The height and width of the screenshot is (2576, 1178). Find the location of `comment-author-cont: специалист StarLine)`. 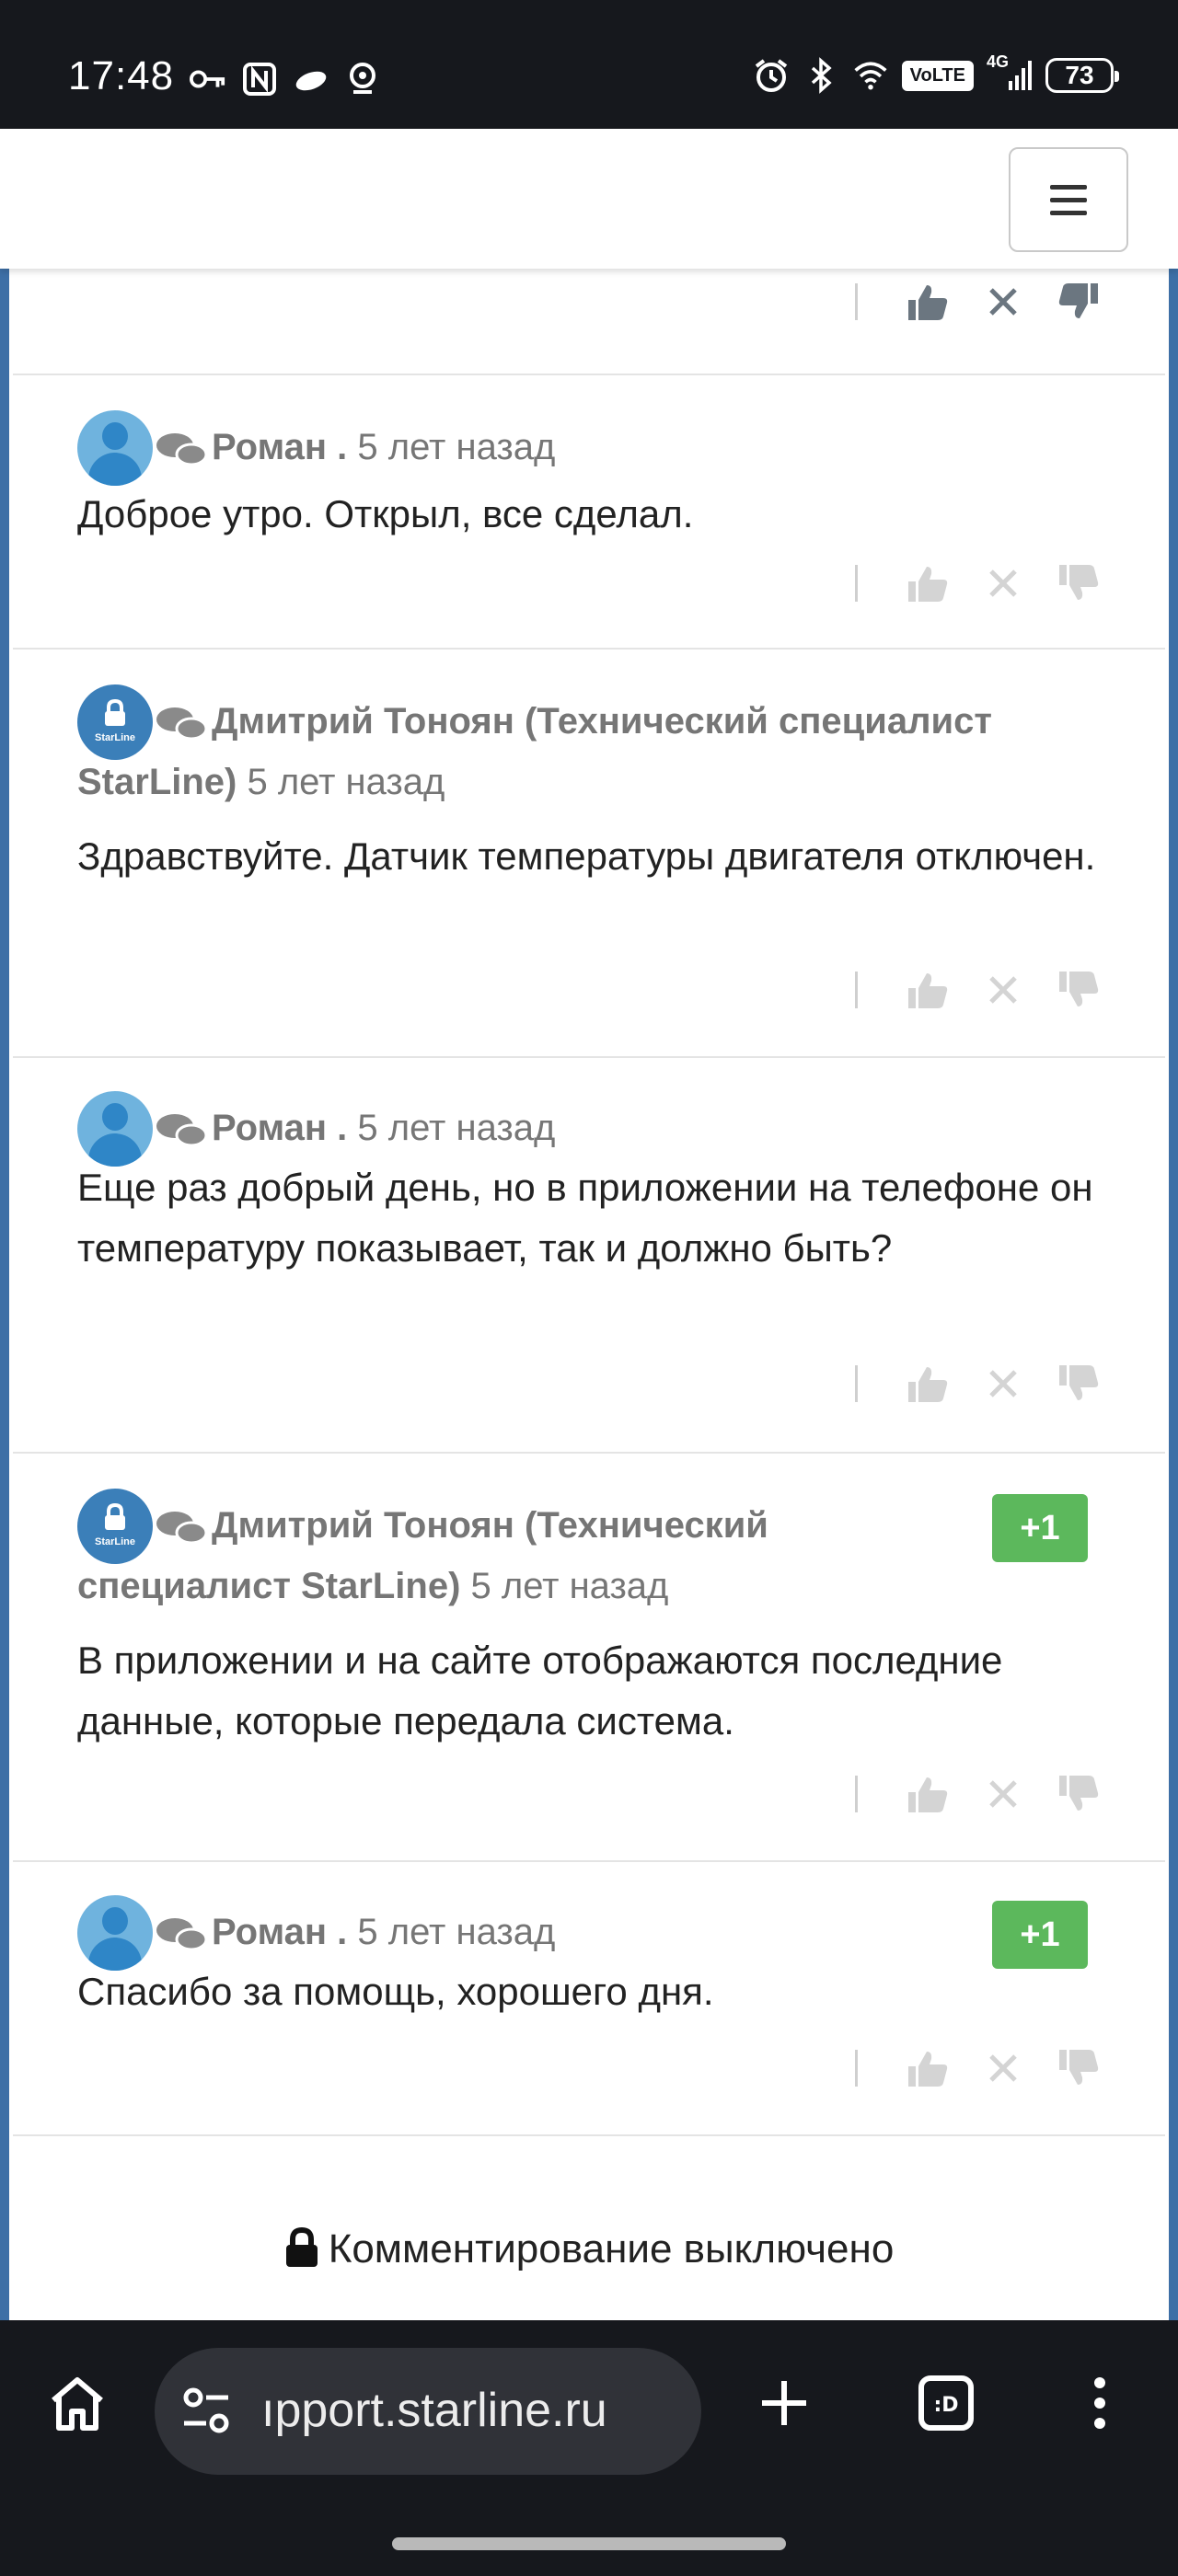

comment-author-cont: специалист StarLine) is located at coordinates (268, 1586).